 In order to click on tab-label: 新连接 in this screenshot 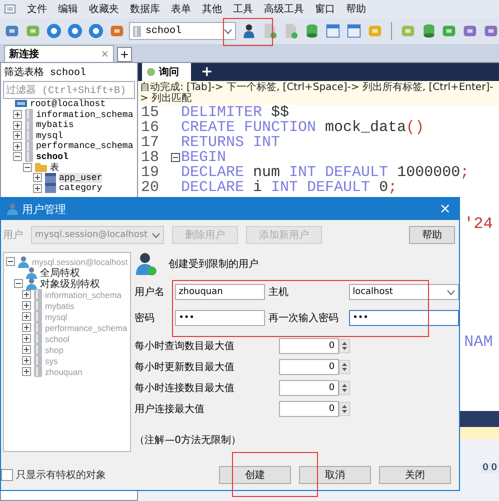, I will do `click(24, 54)`.